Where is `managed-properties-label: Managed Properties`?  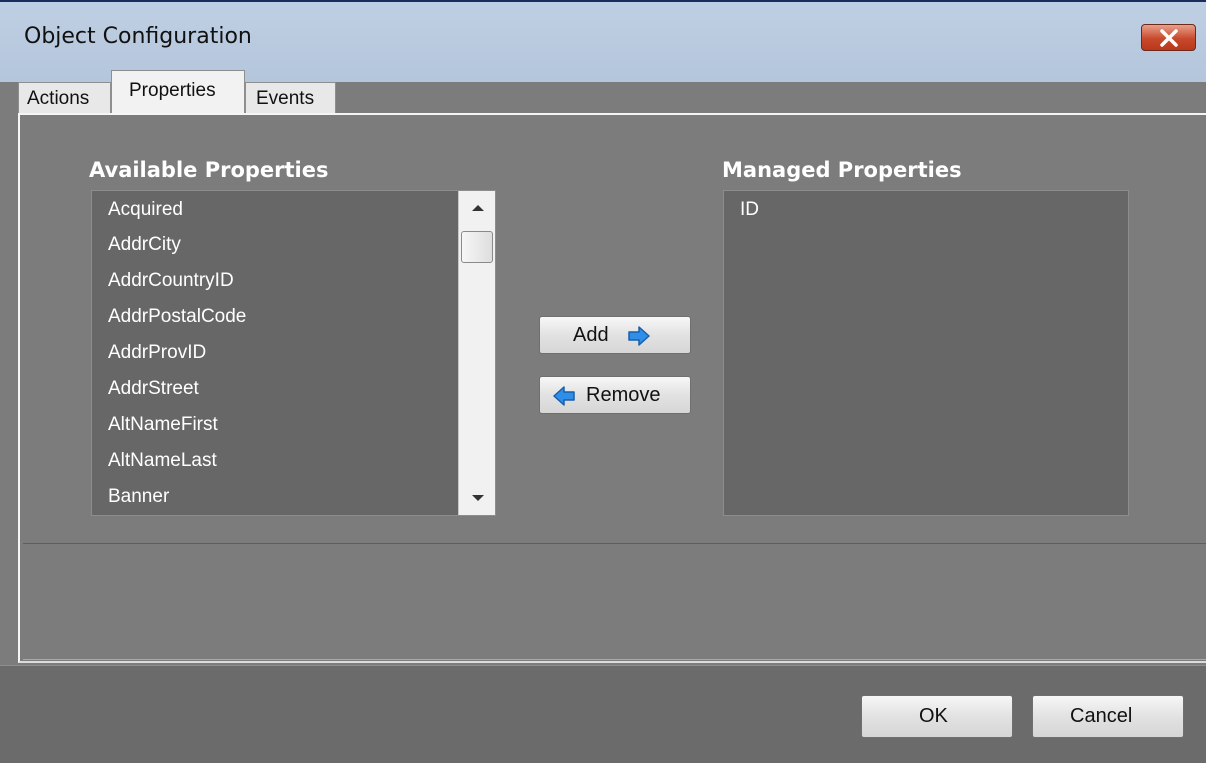
managed-properties-label: Managed Properties is located at coordinates (842, 170).